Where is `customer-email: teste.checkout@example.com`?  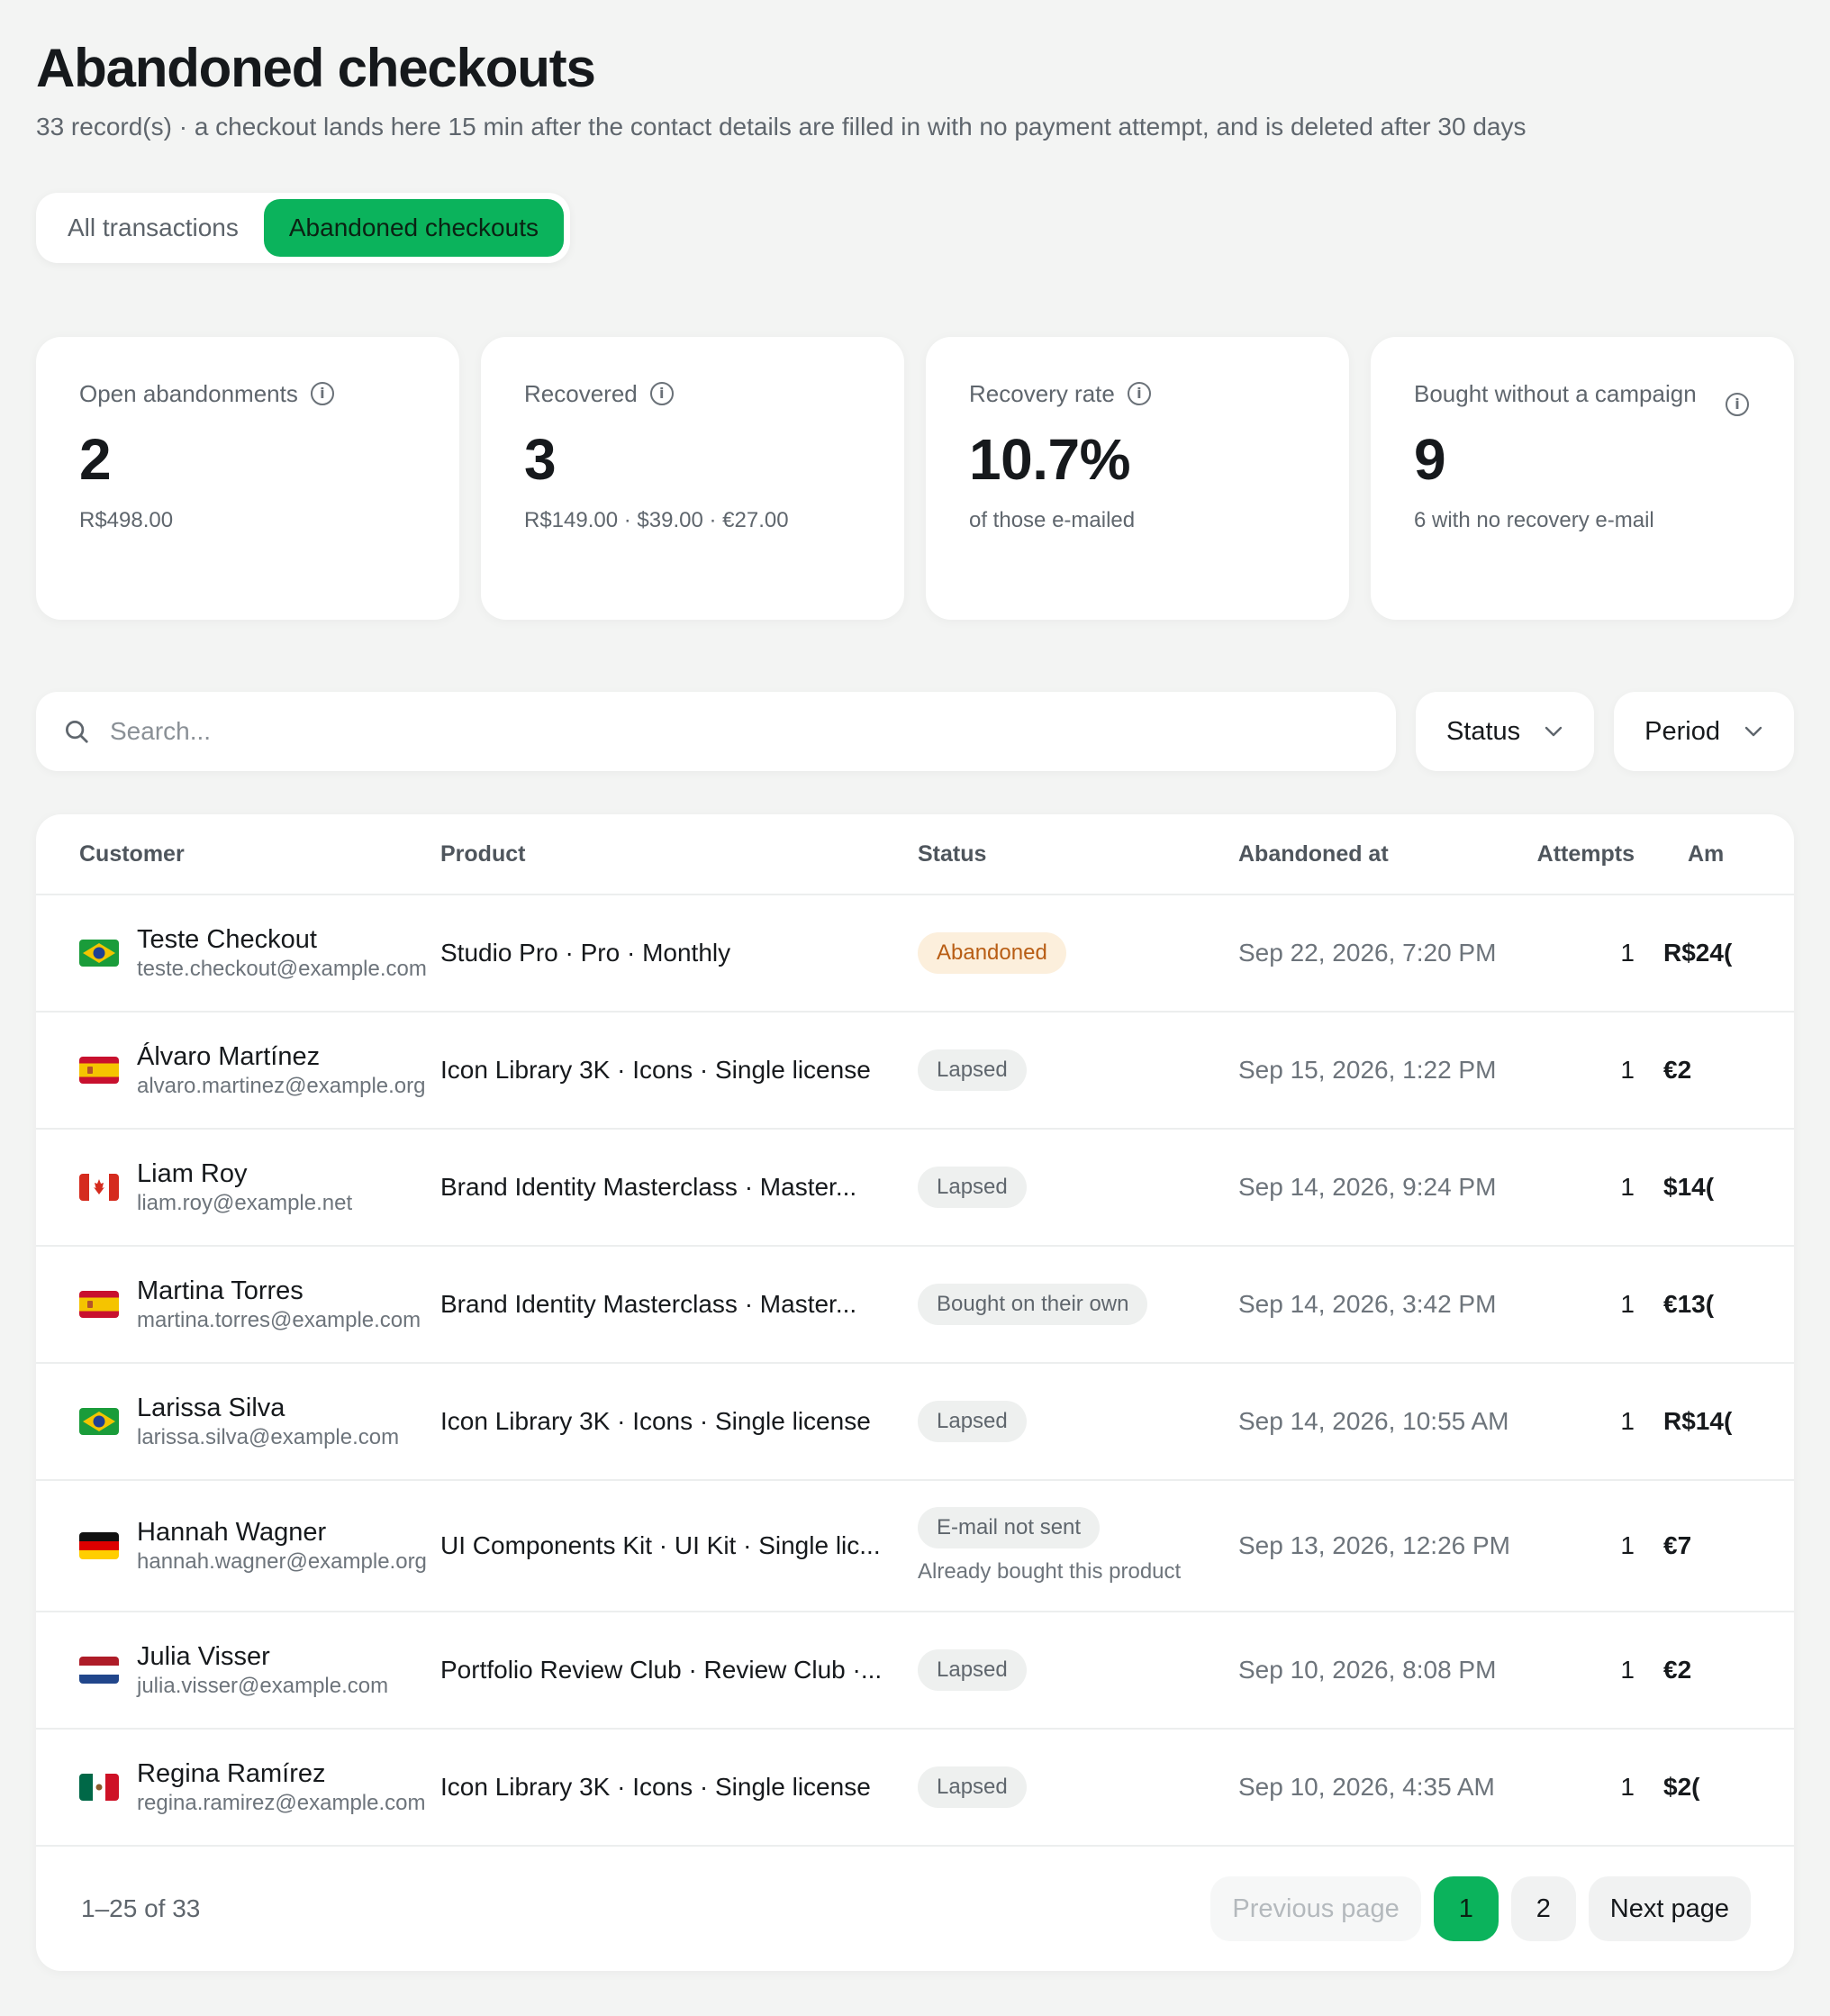
customer-email: teste.checkout@example.com is located at coordinates (282, 969).